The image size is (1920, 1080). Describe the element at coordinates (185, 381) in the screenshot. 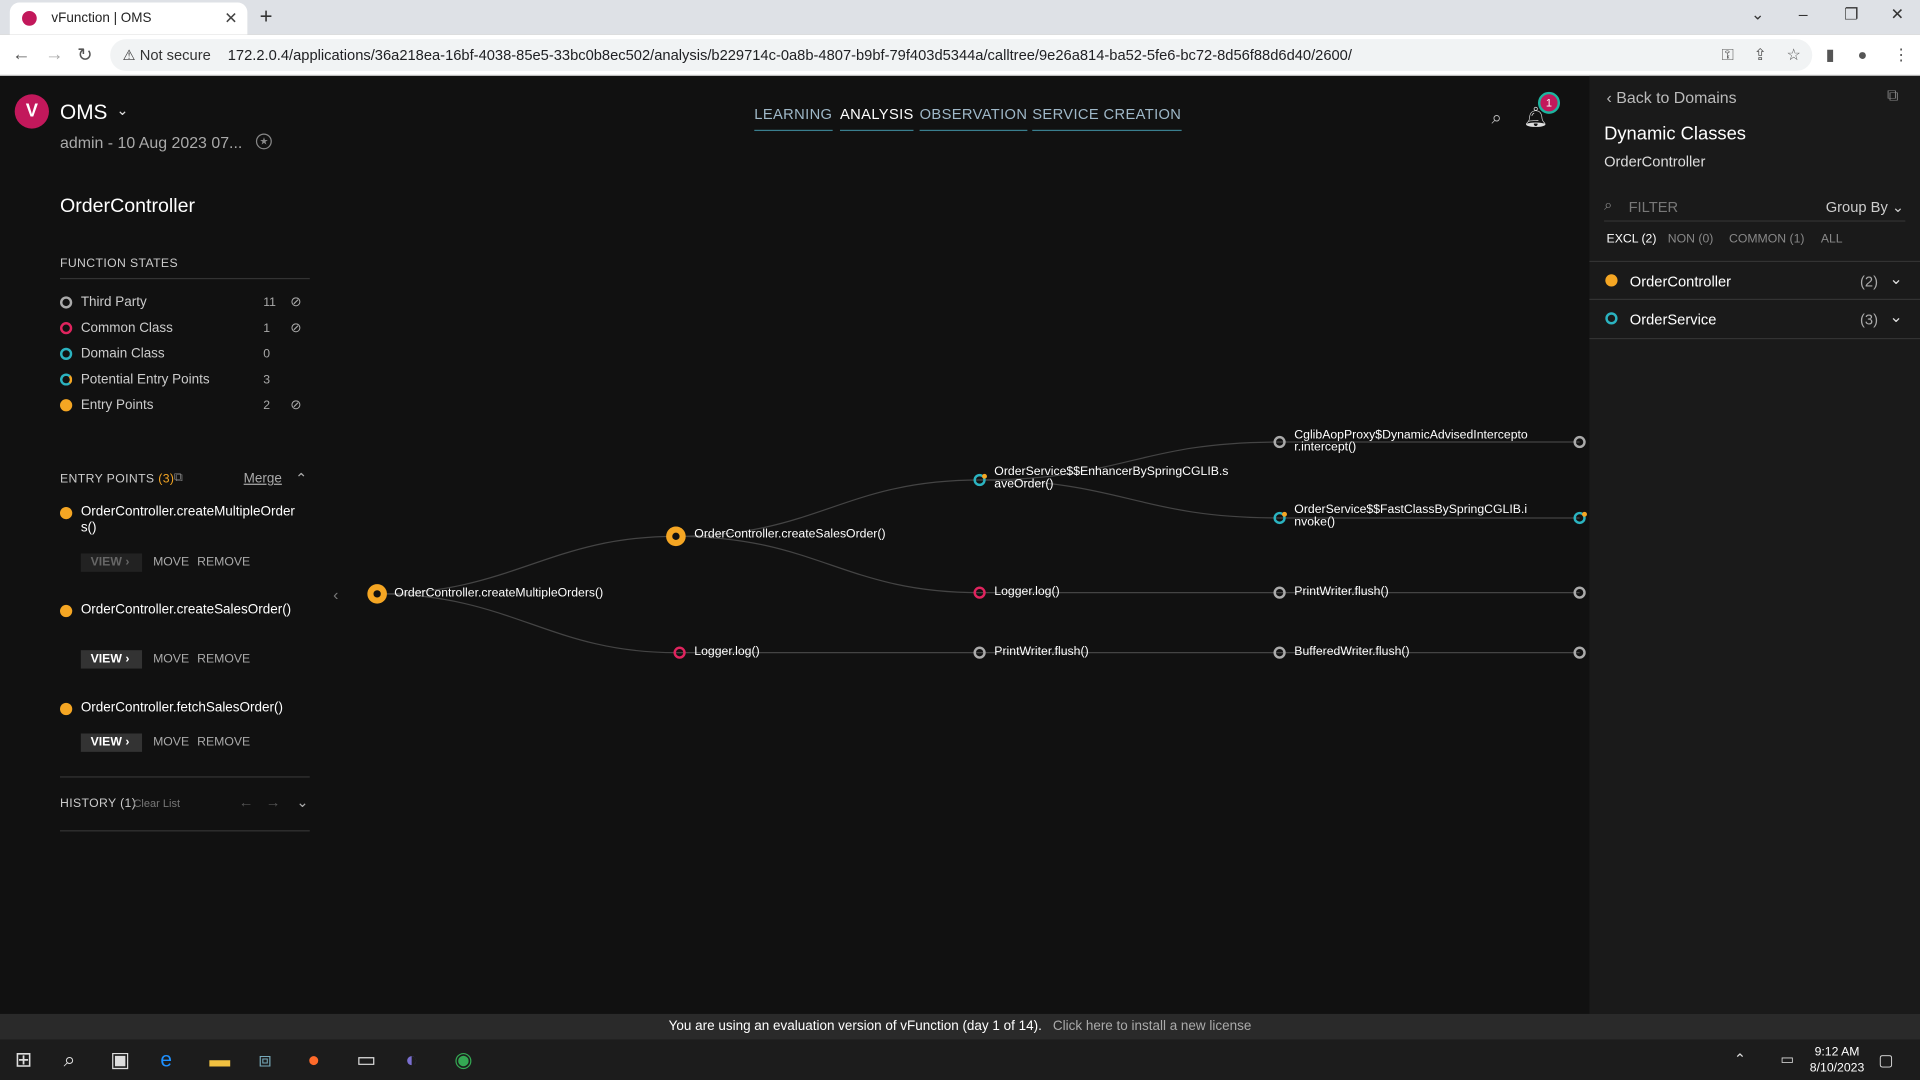

I see `function-state-potential-entry-points: Potential Entry Points 3` at that location.